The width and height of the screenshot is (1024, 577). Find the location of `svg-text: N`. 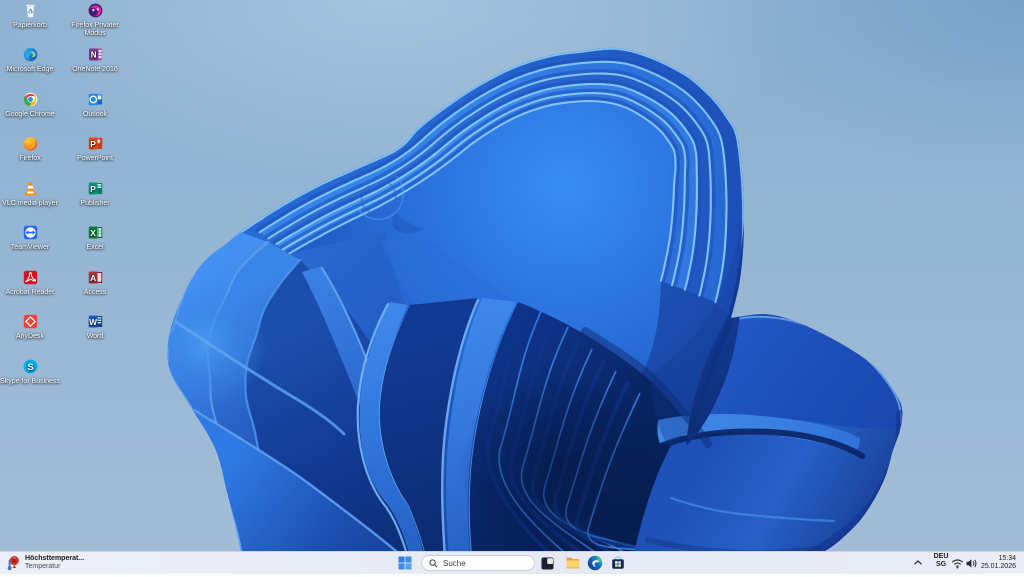

svg-text: N is located at coordinates (93, 55).